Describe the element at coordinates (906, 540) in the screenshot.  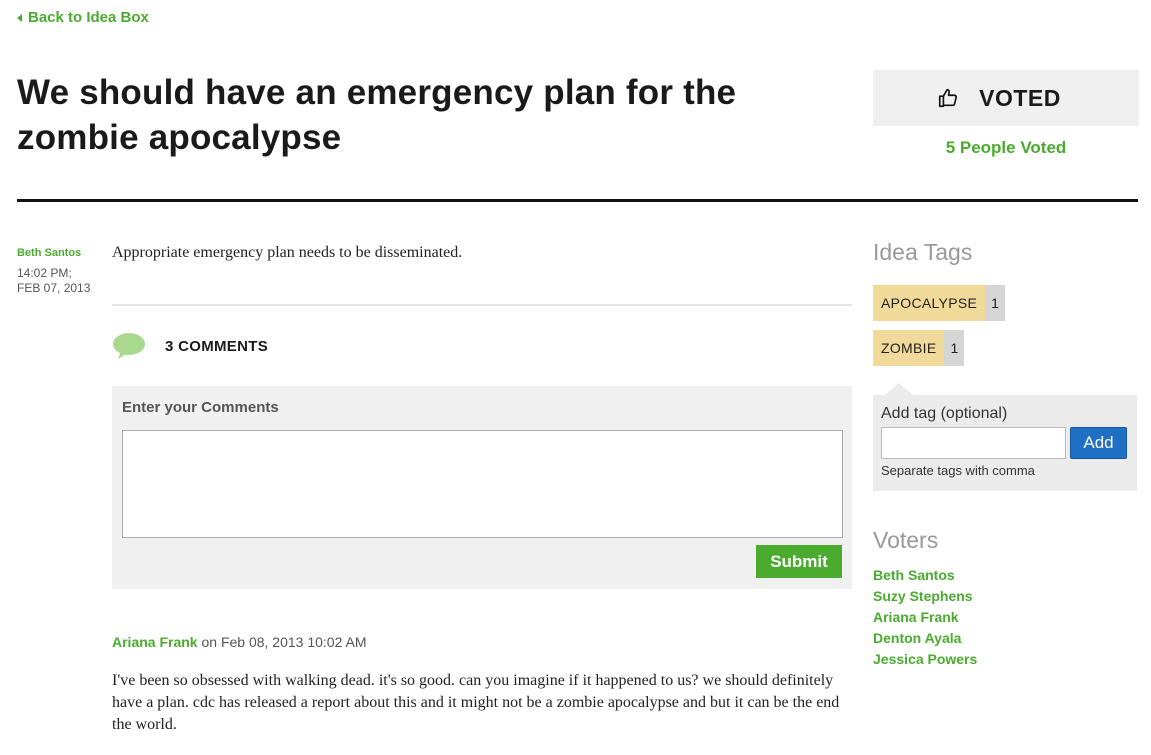
I see `voters-heading: Voters` at that location.